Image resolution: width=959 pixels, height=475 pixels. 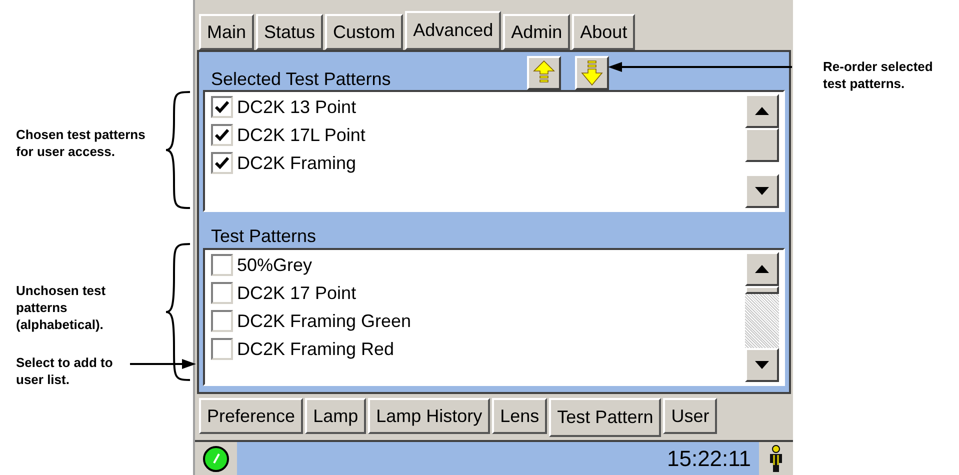 I want to click on annotation-text: Chosen test patterns for user access., so click(x=81, y=143).